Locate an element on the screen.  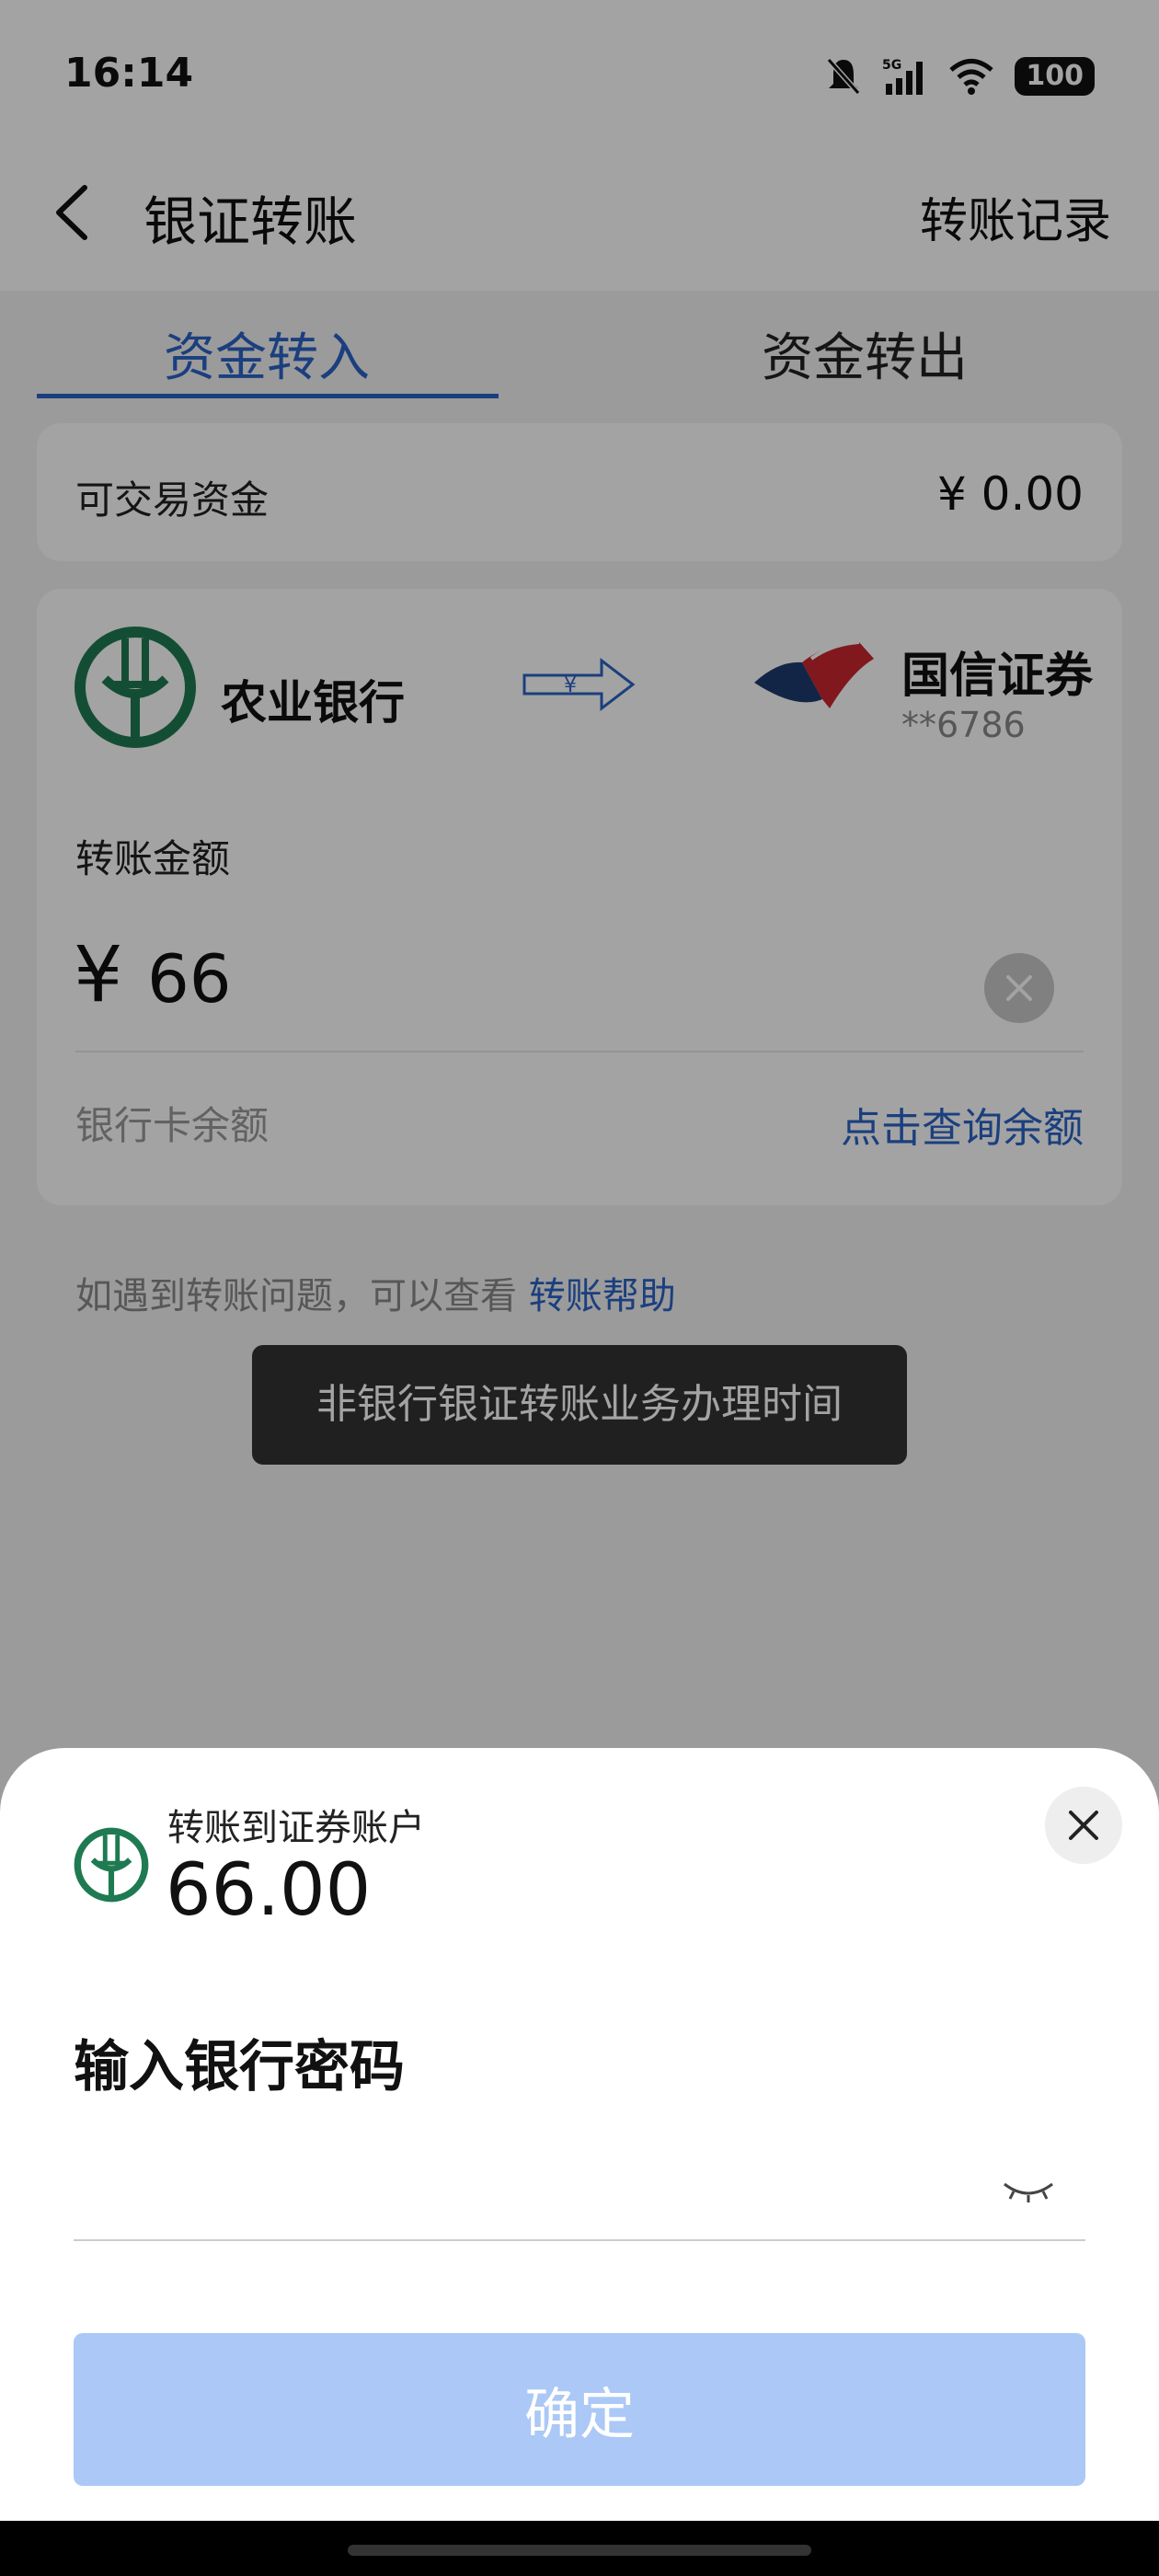
close-icon is located at coordinates (1083, 1825).